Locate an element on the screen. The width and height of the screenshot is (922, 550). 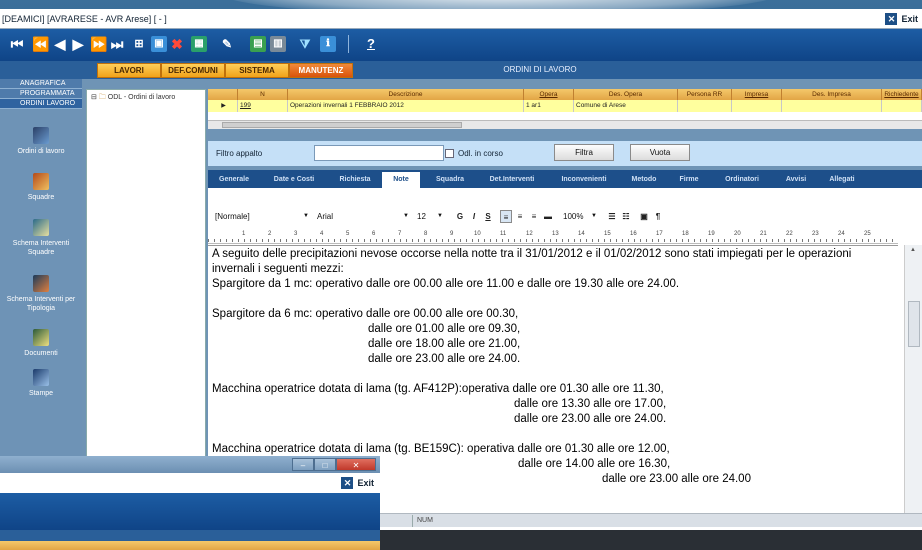
note-line: dalle ore 23.00 alle ore 24.00 is located at coordinates (676, 479).